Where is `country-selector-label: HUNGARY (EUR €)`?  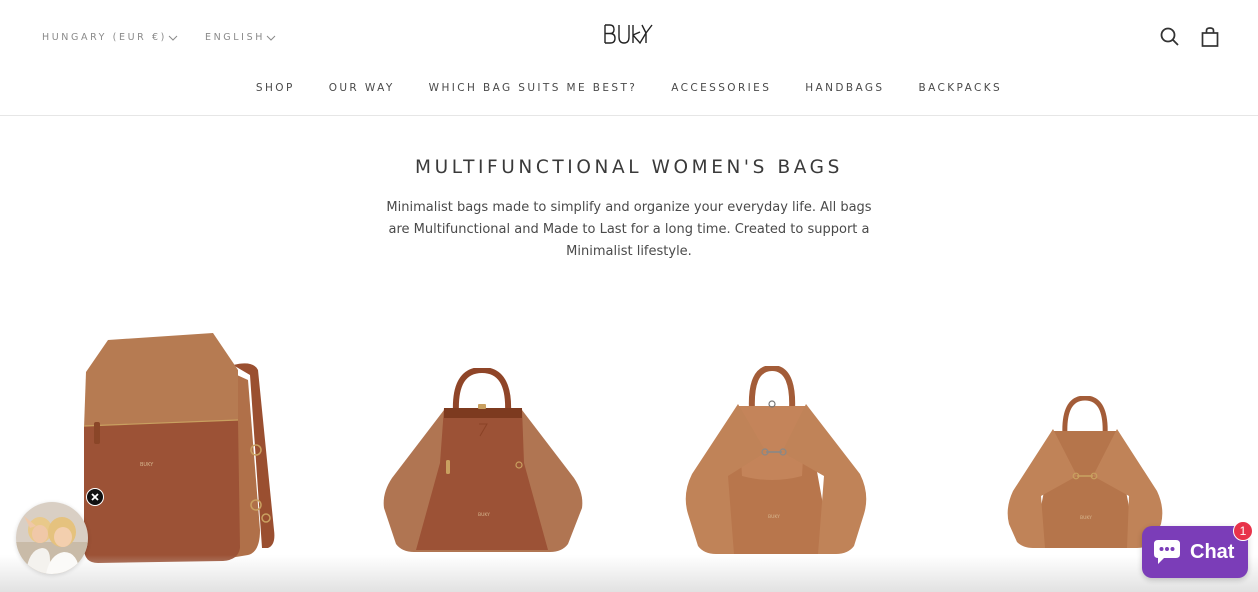
country-selector-label: HUNGARY (EUR €) is located at coordinates (104, 37).